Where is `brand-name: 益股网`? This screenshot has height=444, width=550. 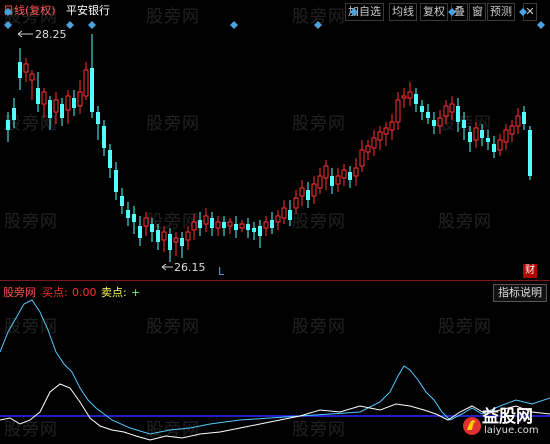 brand-name: 益股网 is located at coordinates (507, 417).